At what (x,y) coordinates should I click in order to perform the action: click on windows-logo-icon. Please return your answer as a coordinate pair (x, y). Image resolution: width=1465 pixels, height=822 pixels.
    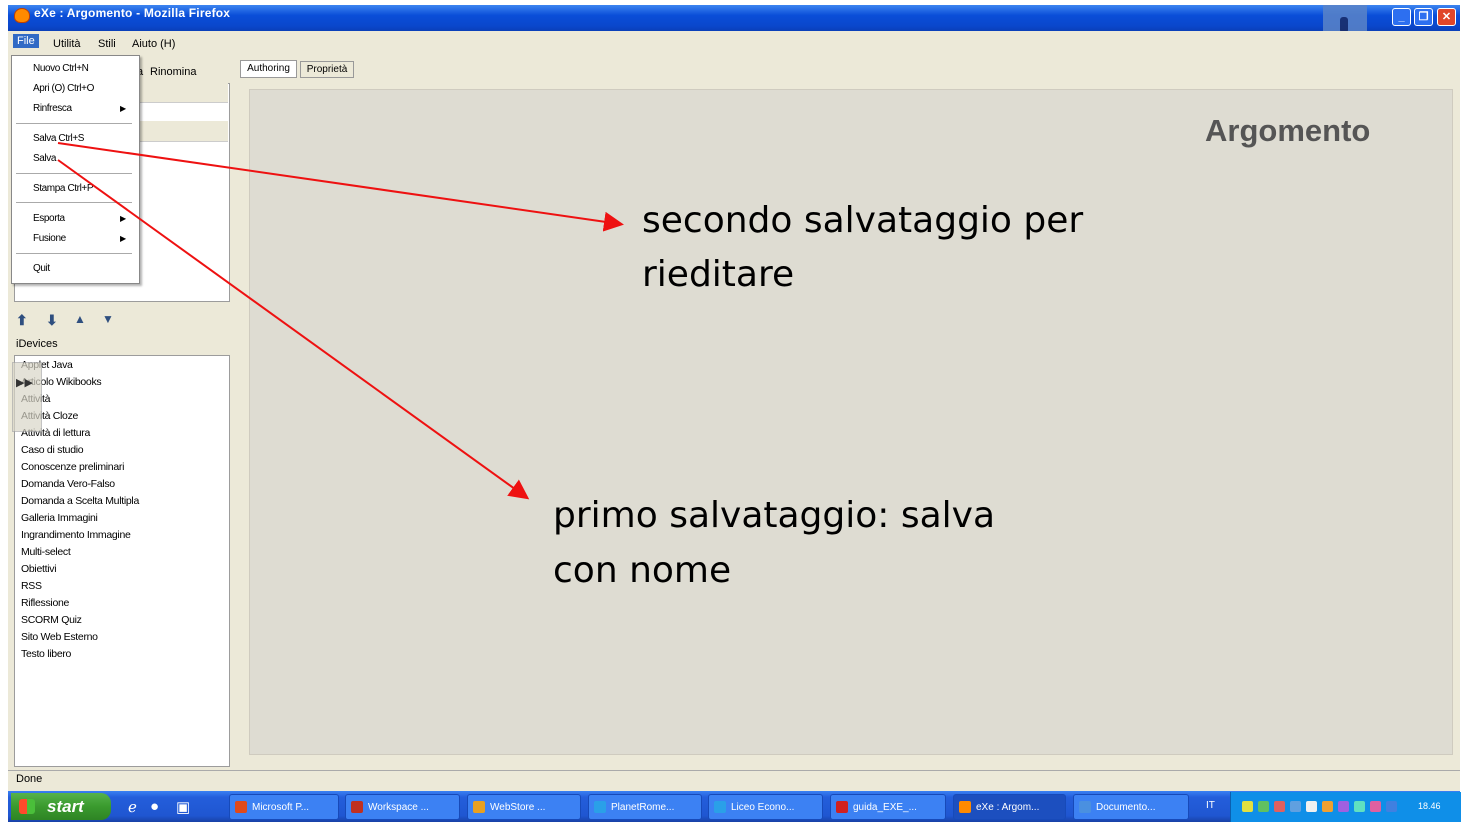
    Looking at the image, I should click on (27, 806).